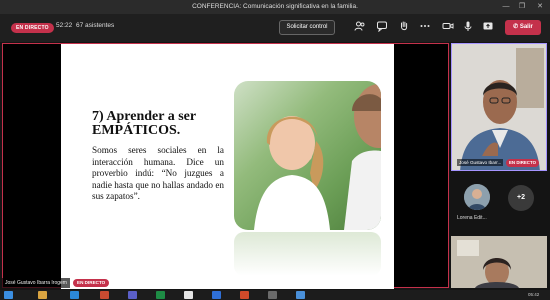 This screenshot has height=300, width=550. Describe the element at coordinates (526, 27) in the screenshot. I see `leave-label: Salir` at that location.